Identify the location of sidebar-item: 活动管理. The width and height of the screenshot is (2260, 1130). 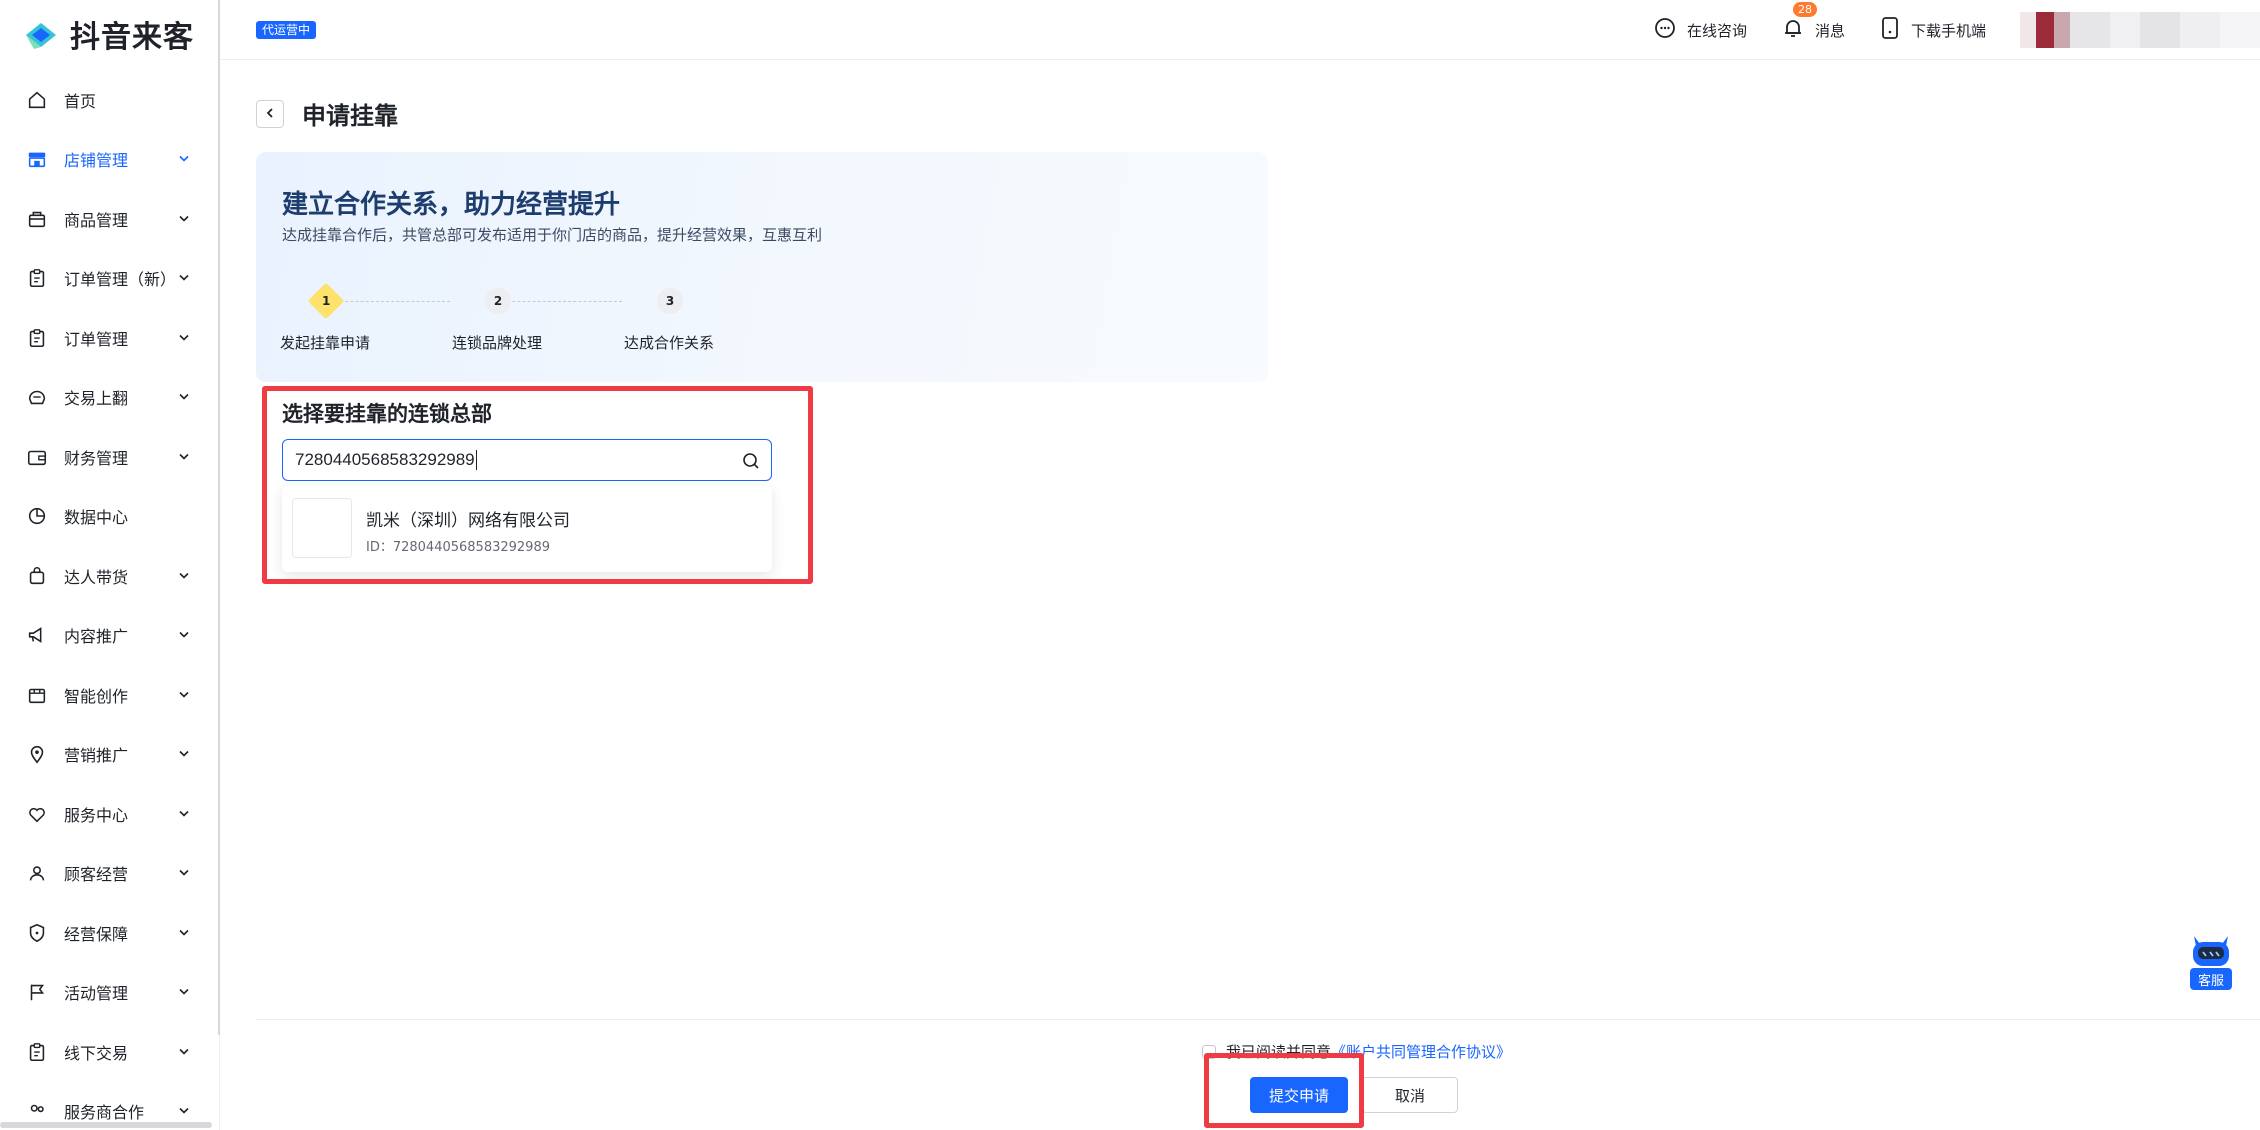
(110, 993).